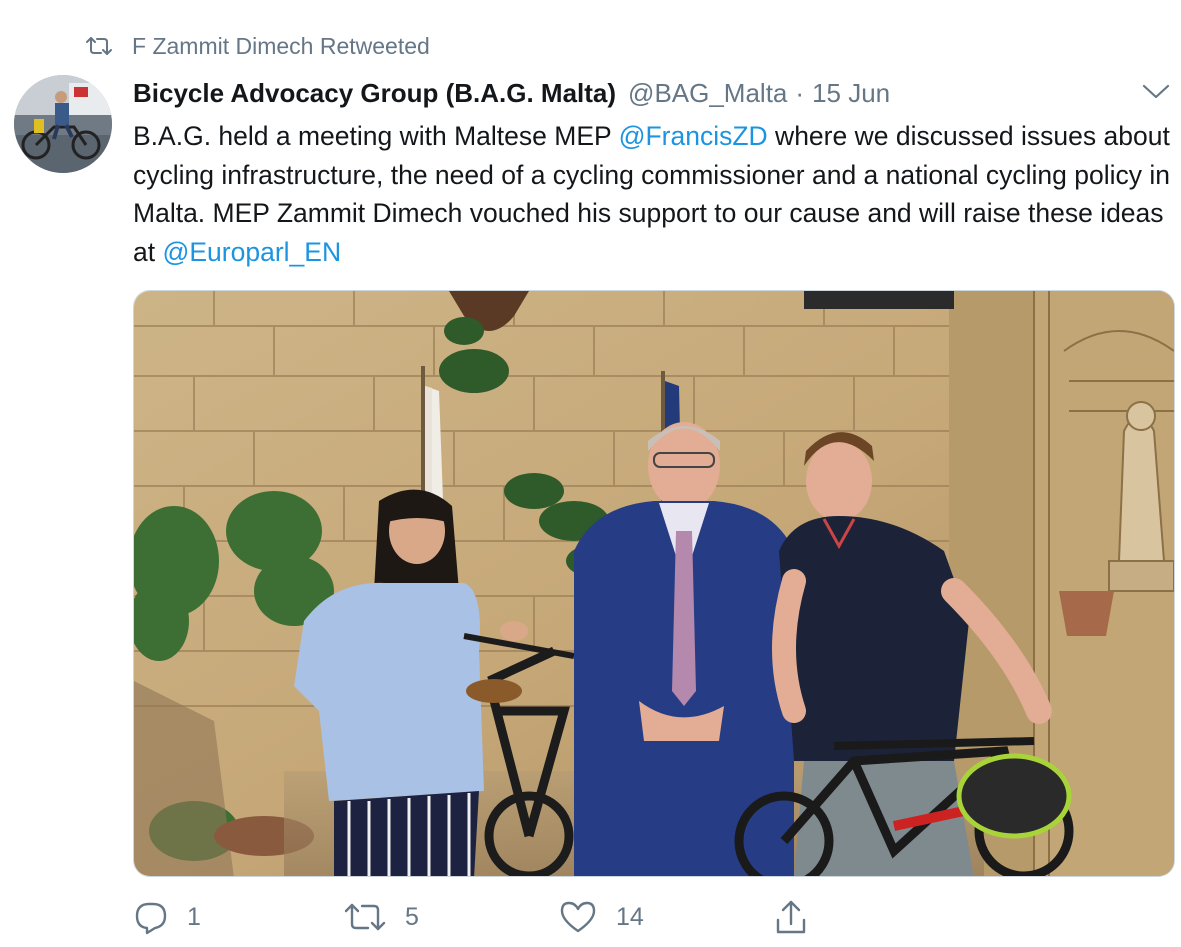 The height and width of the screenshot is (947, 1181). What do you see at coordinates (63, 124) in the screenshot?
I see `avatar` at bounding box center [63, 124].